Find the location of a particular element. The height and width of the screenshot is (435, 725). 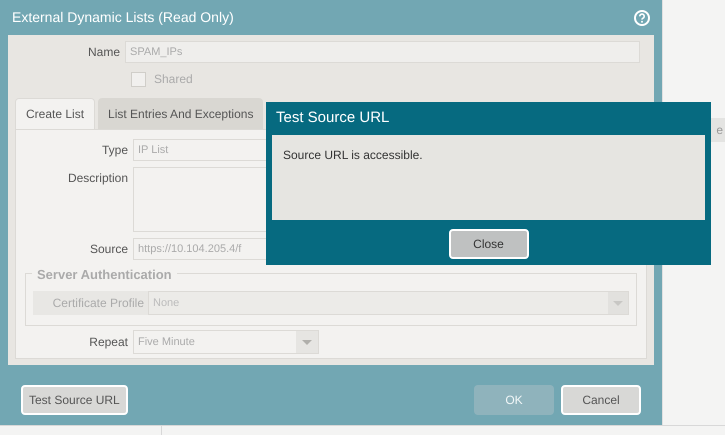

tab: Create List is located at coordinates (55, 113).